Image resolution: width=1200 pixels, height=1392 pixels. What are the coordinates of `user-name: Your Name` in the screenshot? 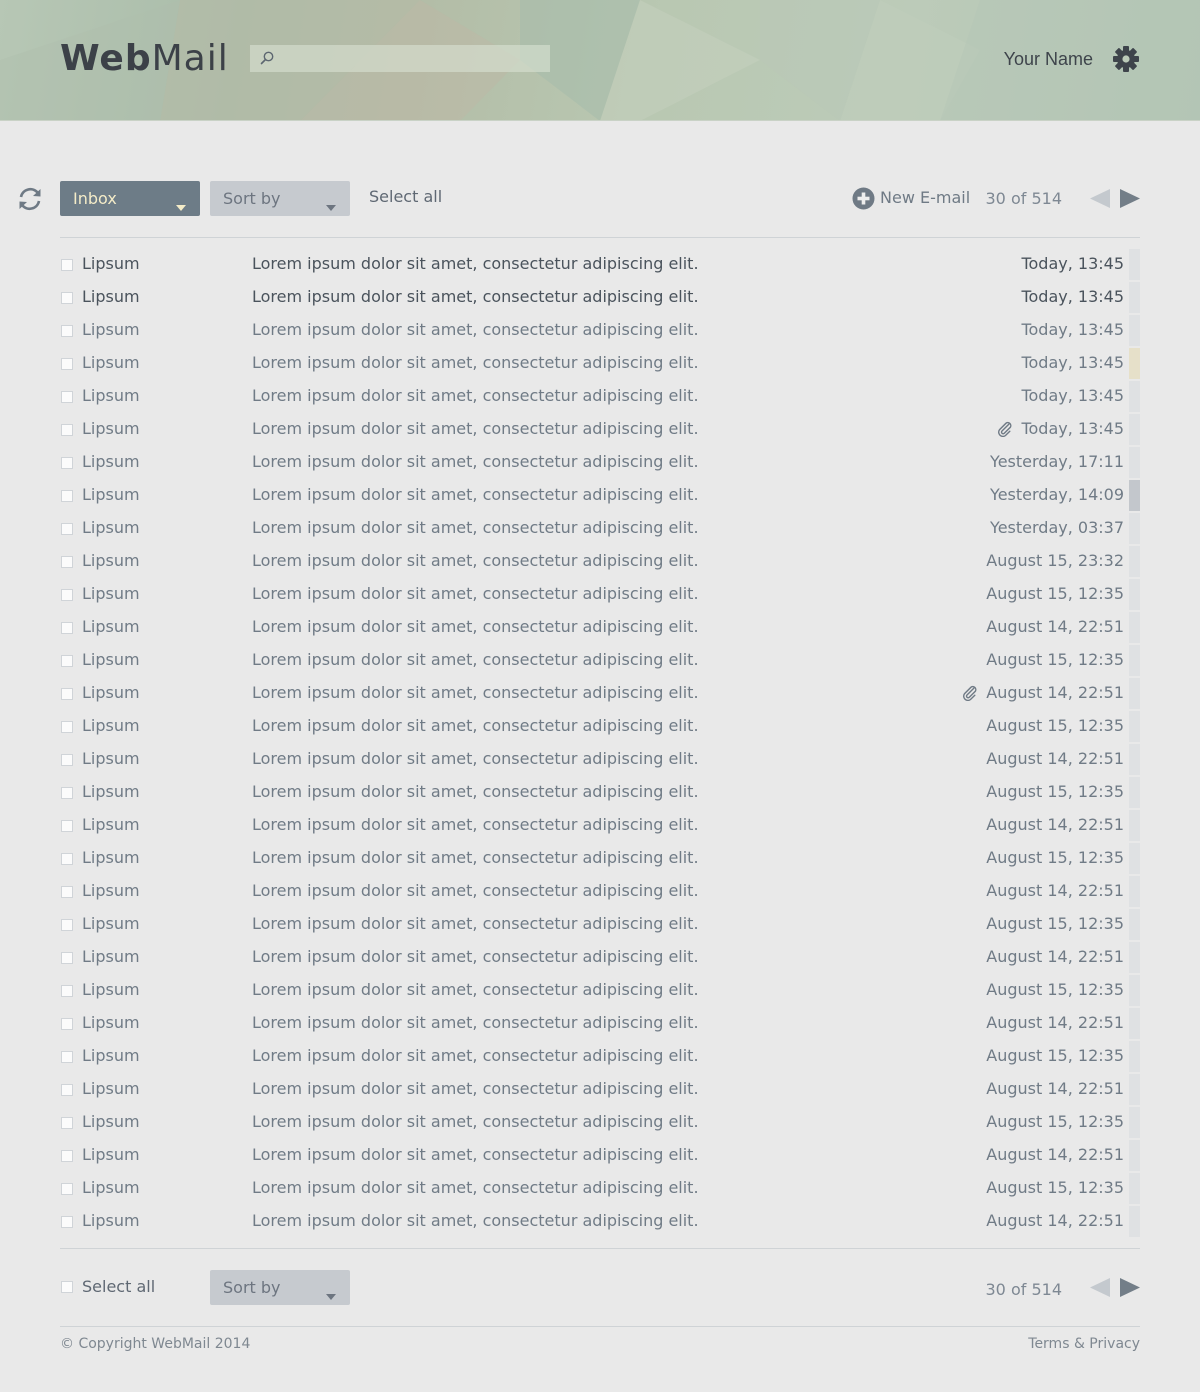 It's located at (1041, 59).